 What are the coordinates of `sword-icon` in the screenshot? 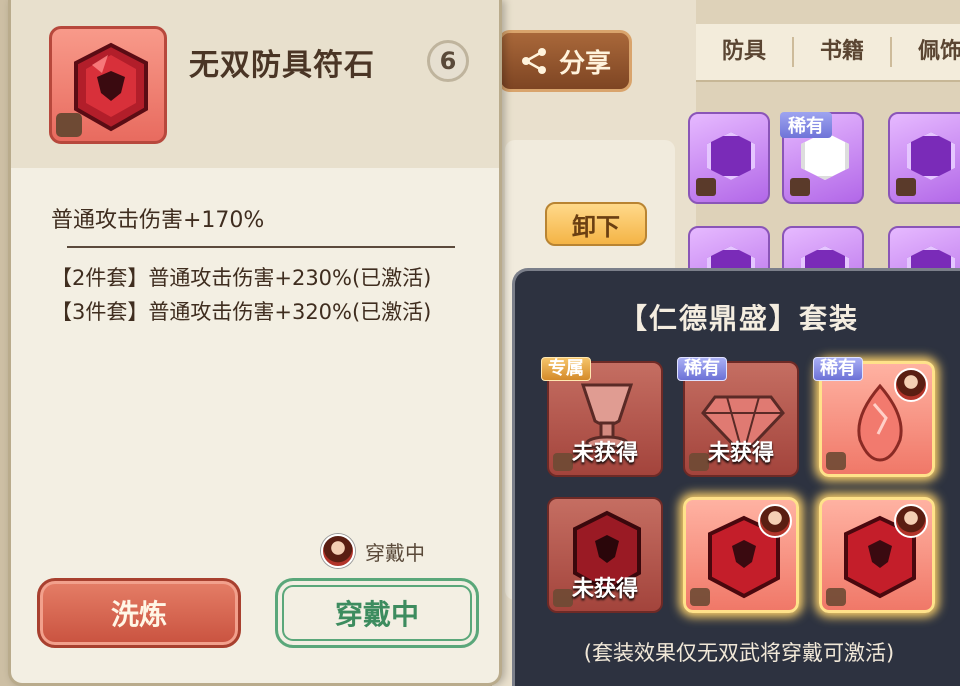 It's located at (825, 156).